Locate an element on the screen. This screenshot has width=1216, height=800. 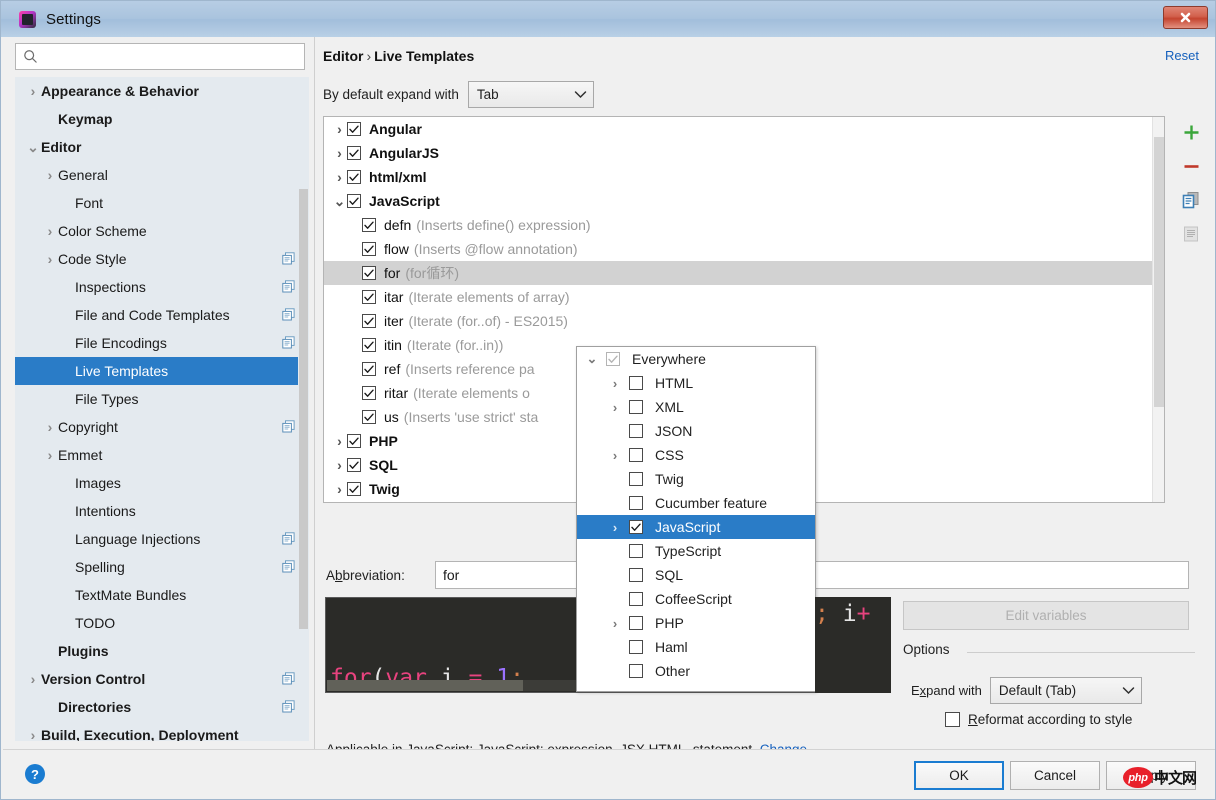
sidebar-item-images: Images is located at coordinates (162, 483).